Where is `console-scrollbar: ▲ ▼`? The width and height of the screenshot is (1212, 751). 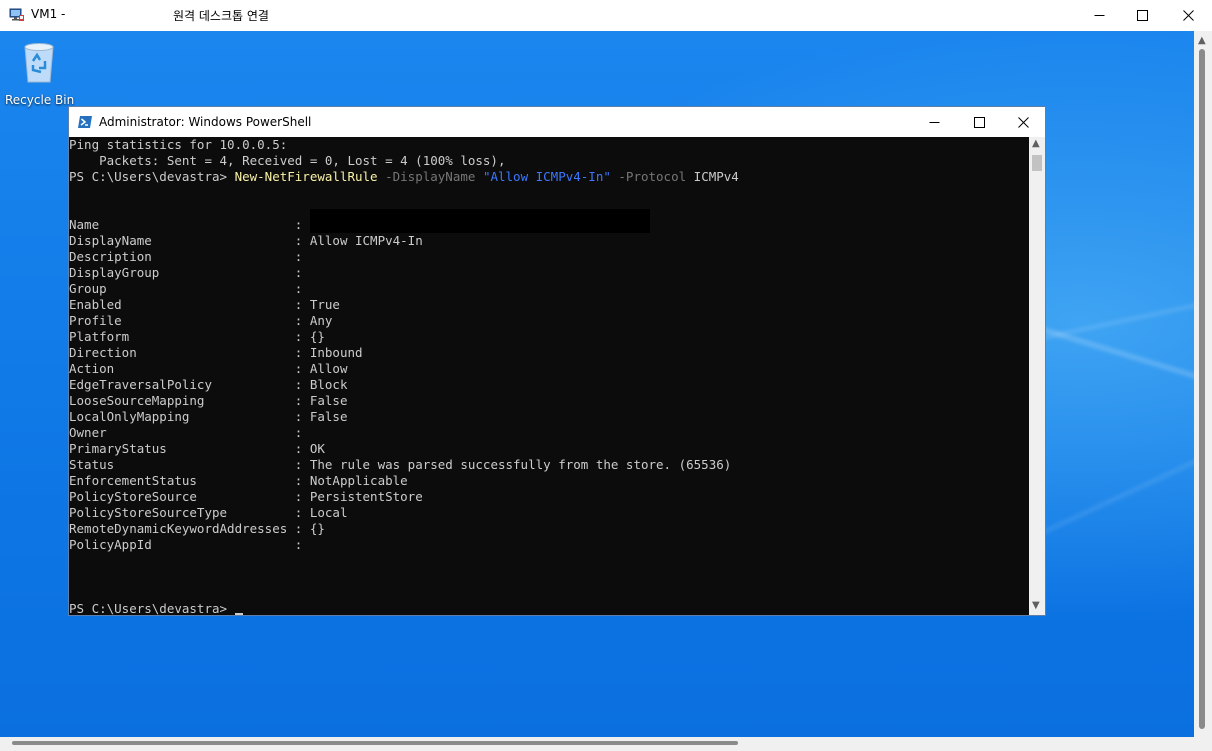
console-scrollbar: ▲ ▼ is located at coordinates (1037, 376).